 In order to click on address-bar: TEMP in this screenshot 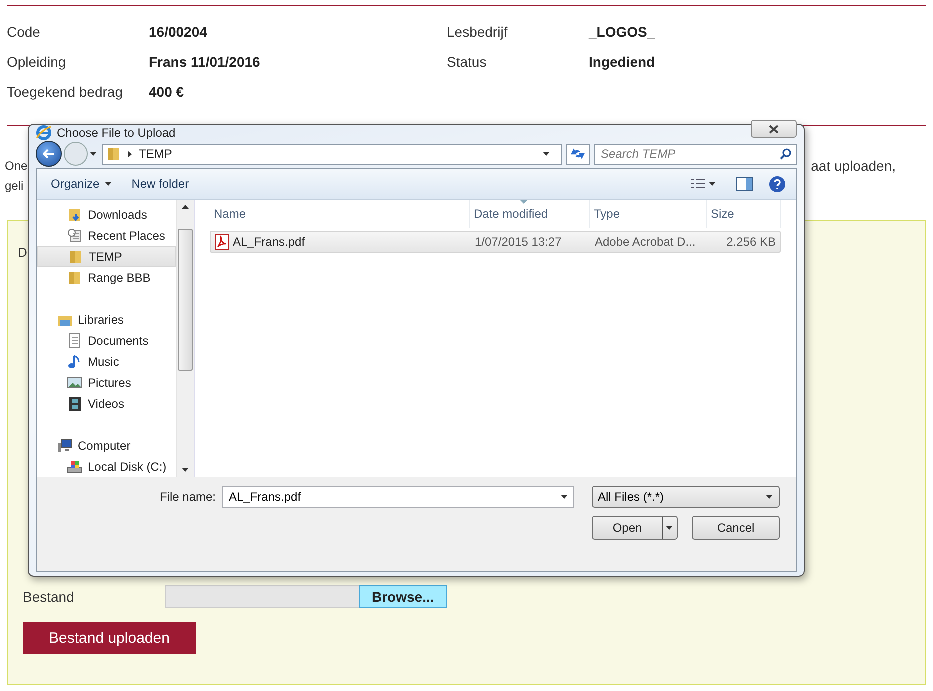, I will do `click(332, 154)`.